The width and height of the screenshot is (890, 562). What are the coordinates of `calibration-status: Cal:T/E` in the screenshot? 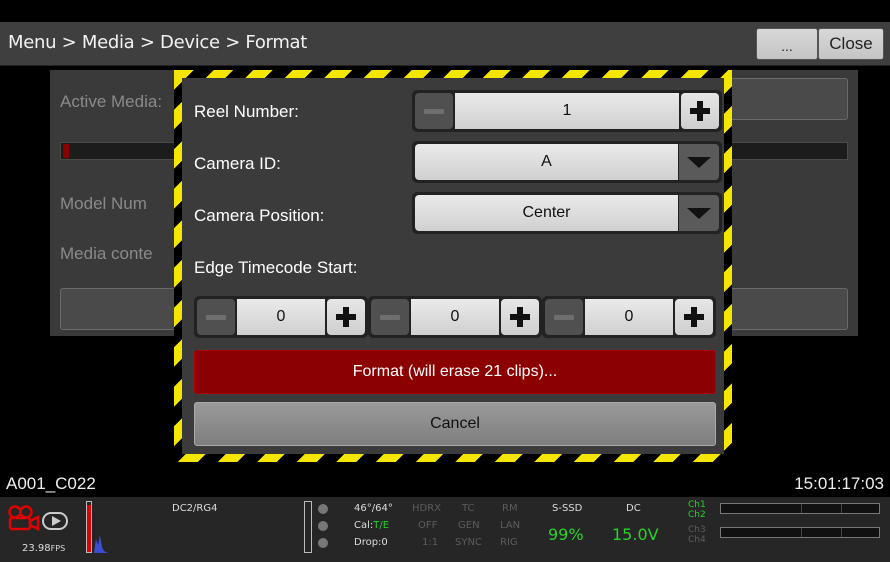 It's located at (371, 525).